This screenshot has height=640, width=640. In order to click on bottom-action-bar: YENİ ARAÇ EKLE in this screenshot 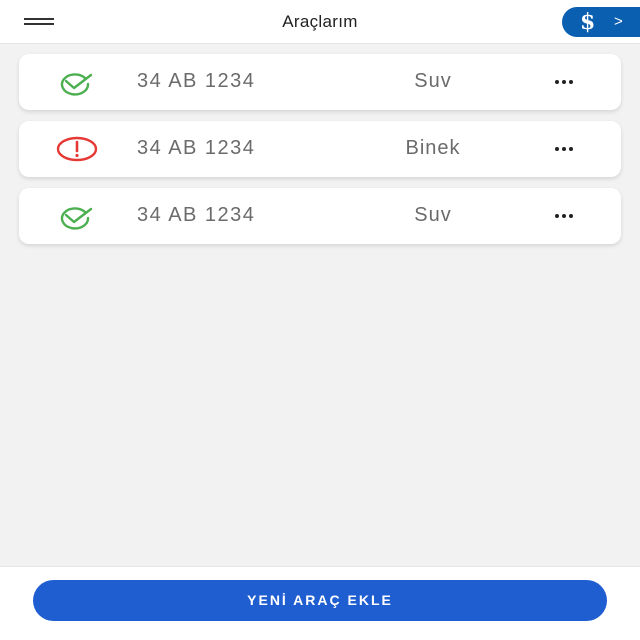, I will do `click(320, 603)`.